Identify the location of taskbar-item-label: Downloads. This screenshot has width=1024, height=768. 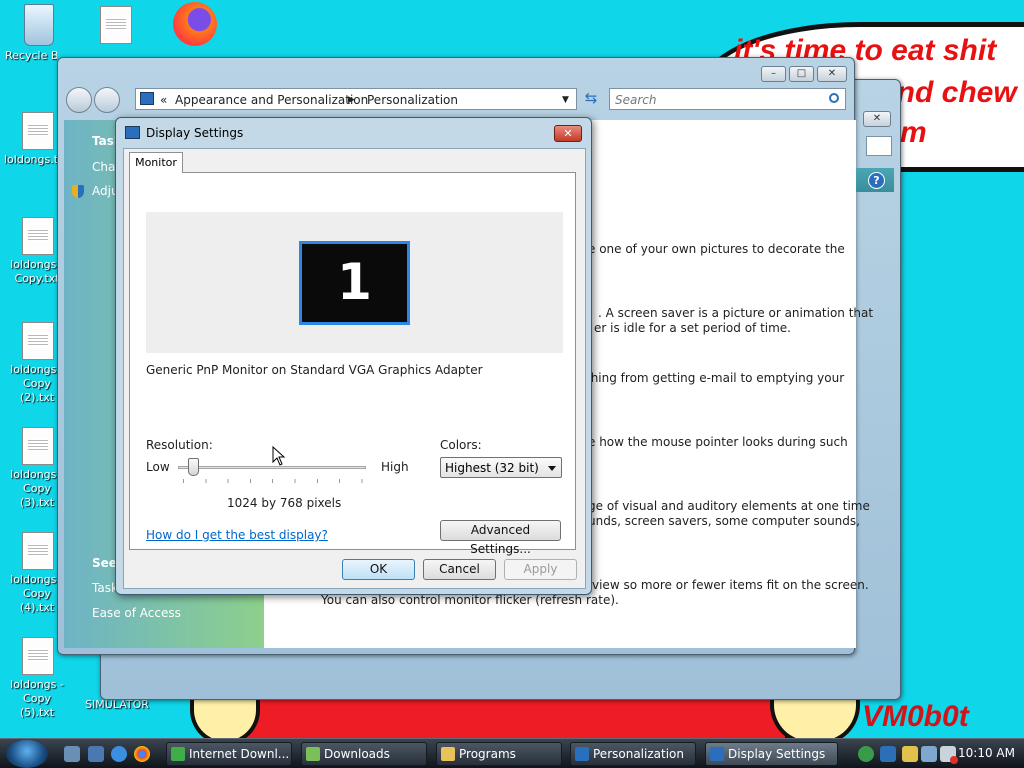
(357, 754).